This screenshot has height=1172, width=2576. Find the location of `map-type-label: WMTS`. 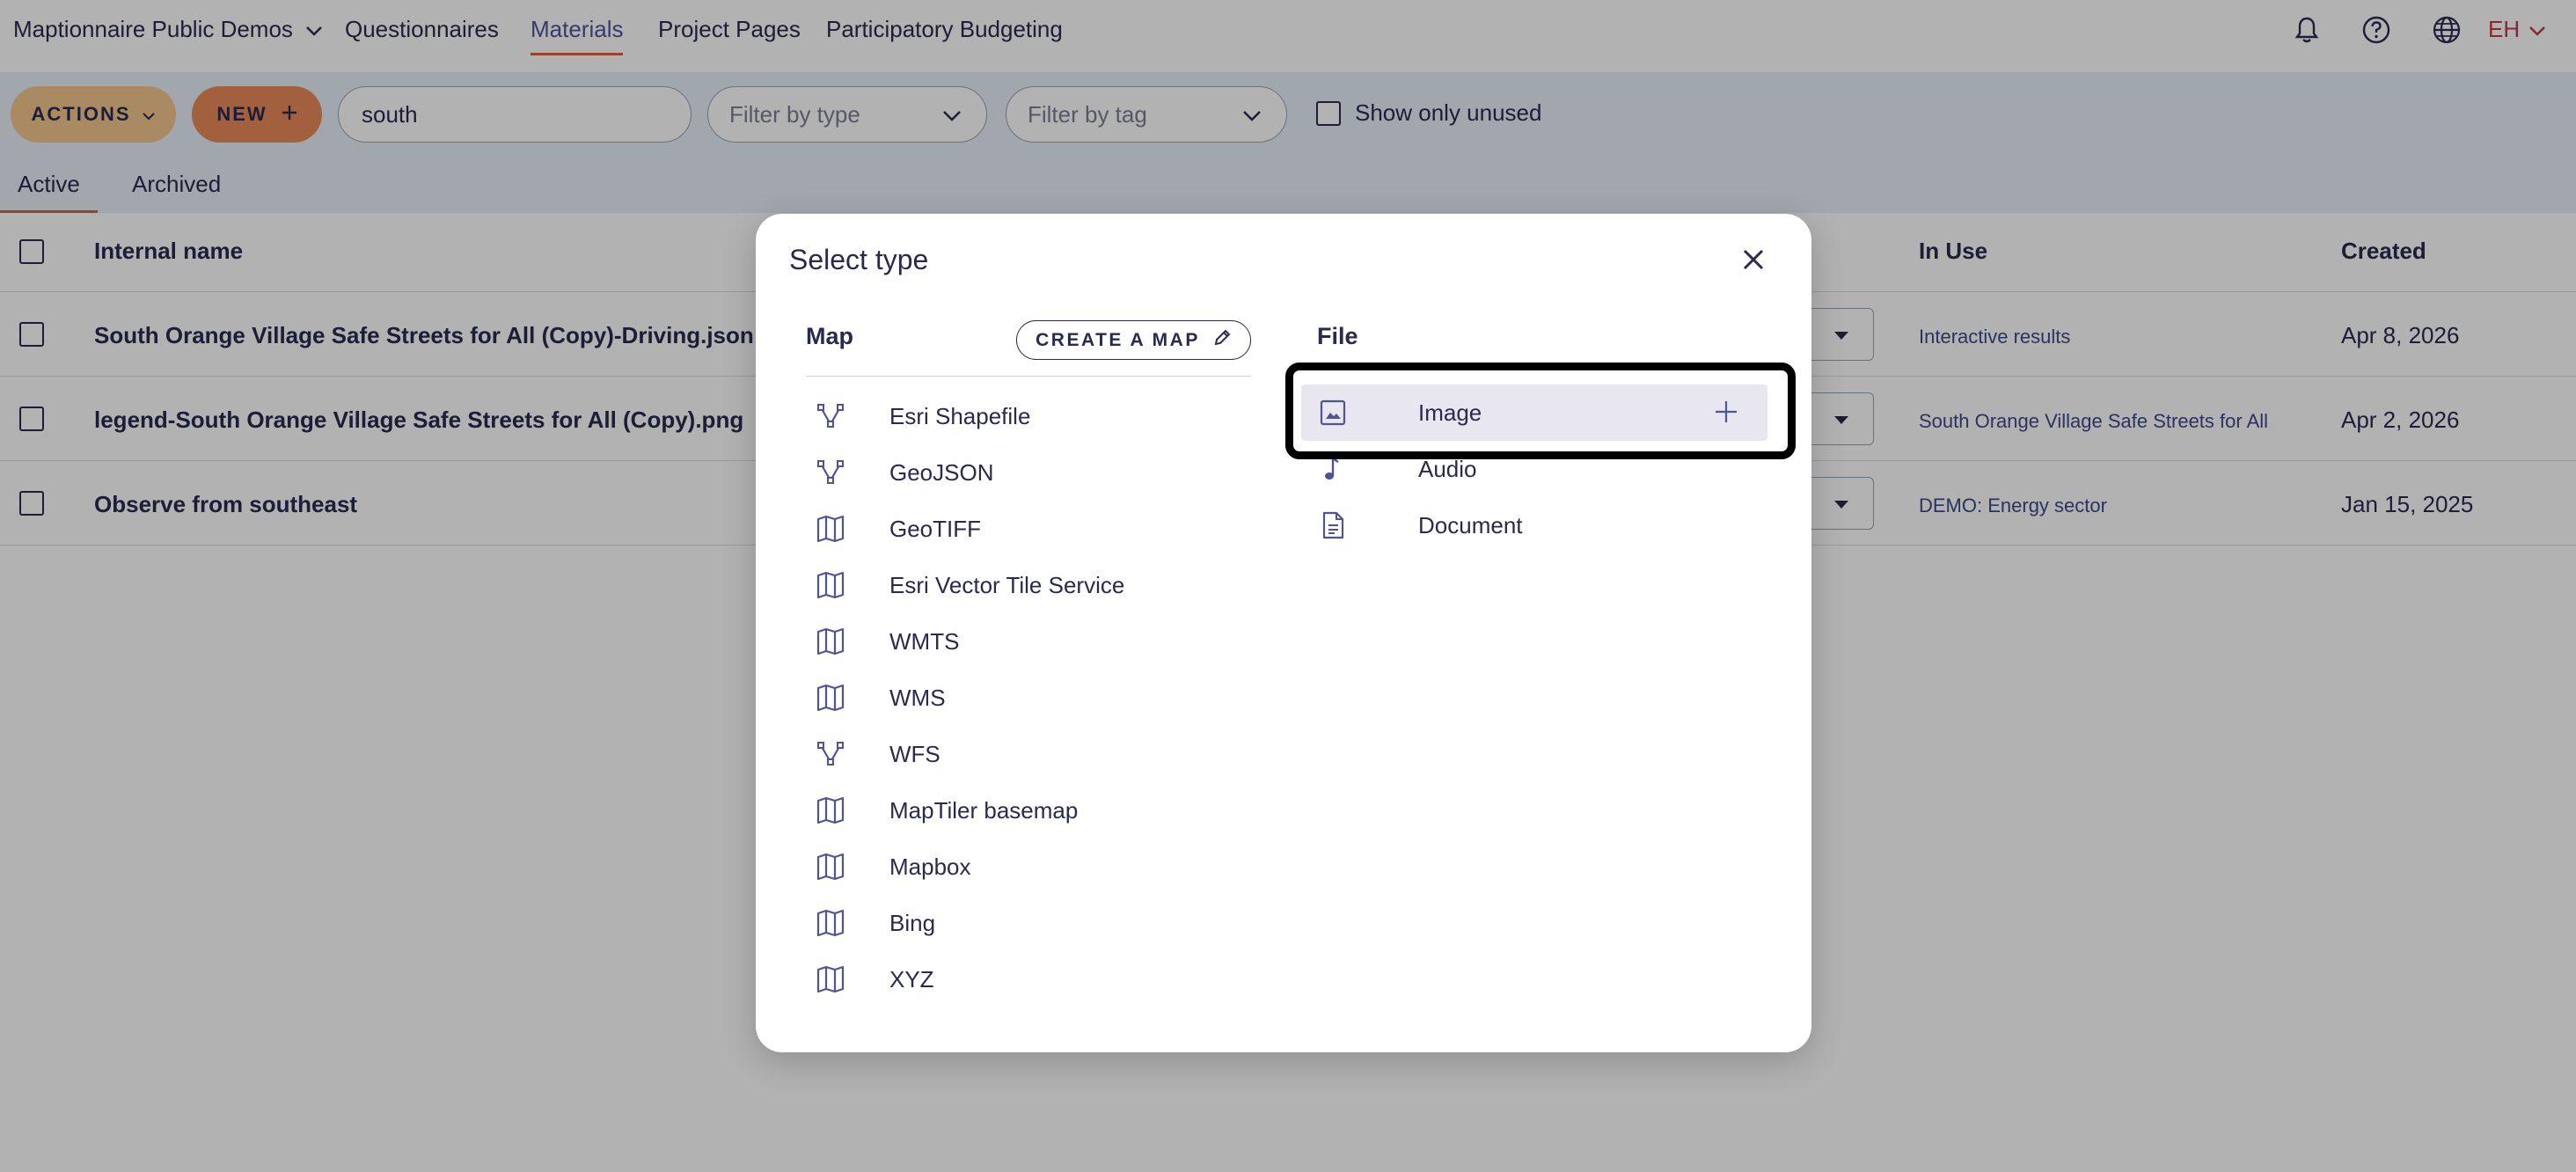

map-type-label: WMTS is located at coordinates (925, 641).